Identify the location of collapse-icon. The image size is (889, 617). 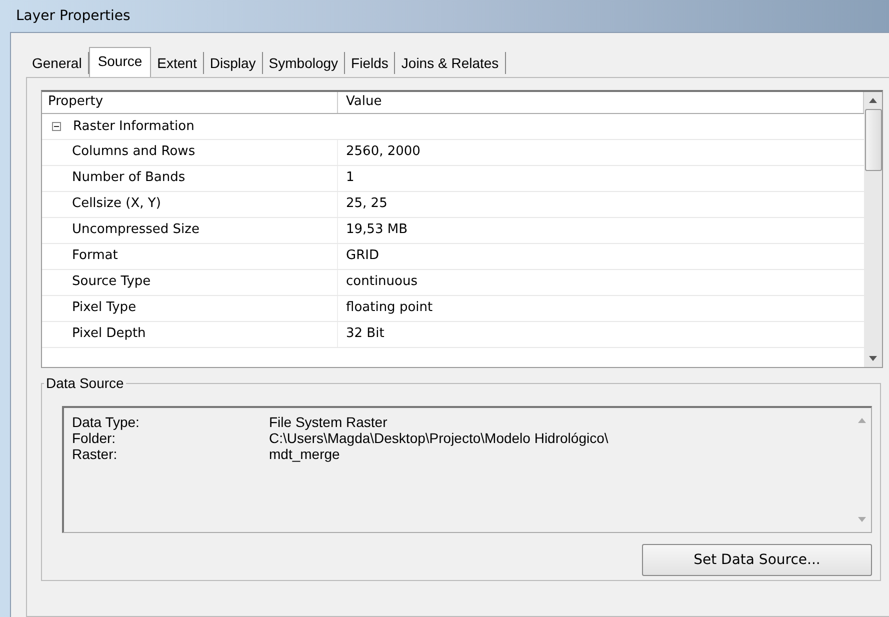
(56, 126).